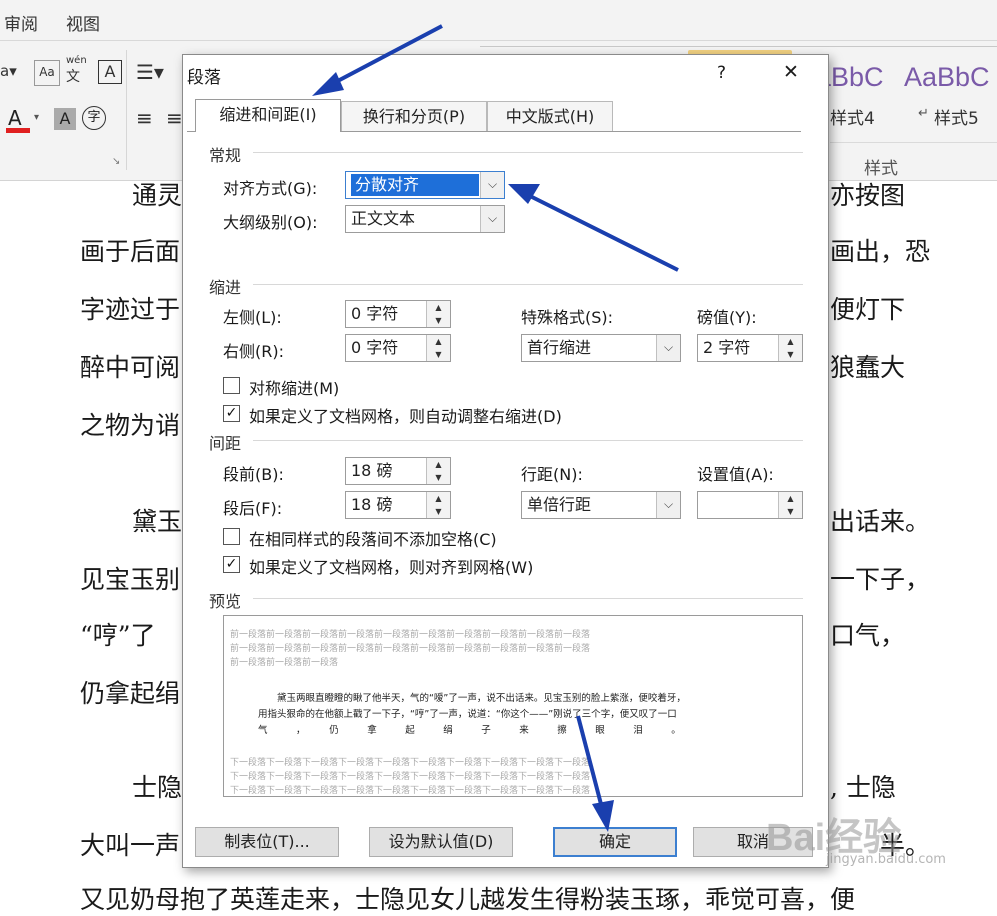 This screenshot has width=997, height=916. Describe the element at coordinates (886, 859) in the screenshot. I see `baidu-watermark-url: jingyan.baidu.com` at that location.